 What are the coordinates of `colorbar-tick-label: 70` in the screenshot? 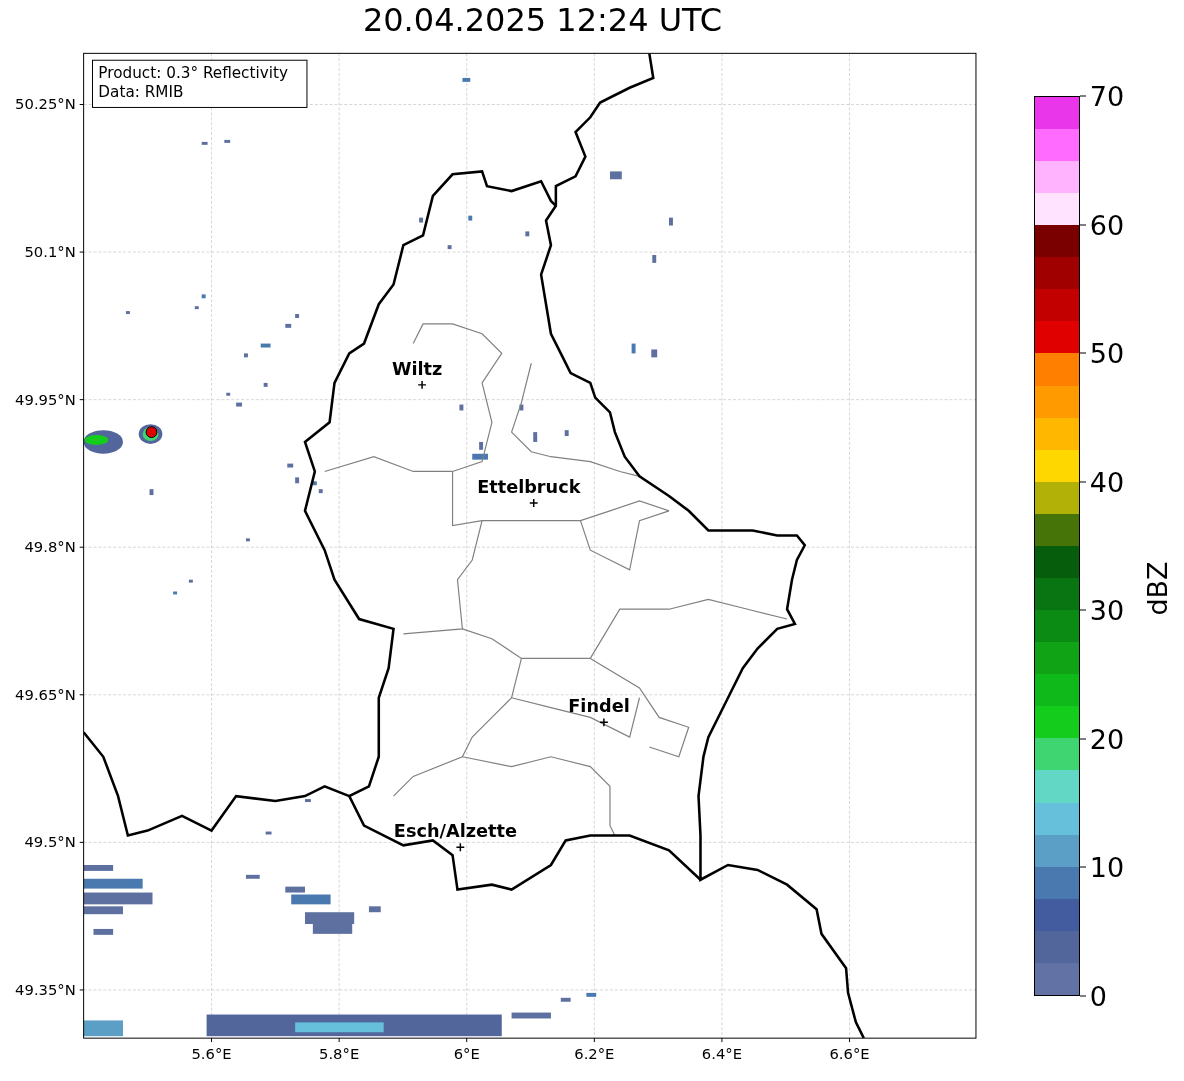 It's located at (1107, 96).